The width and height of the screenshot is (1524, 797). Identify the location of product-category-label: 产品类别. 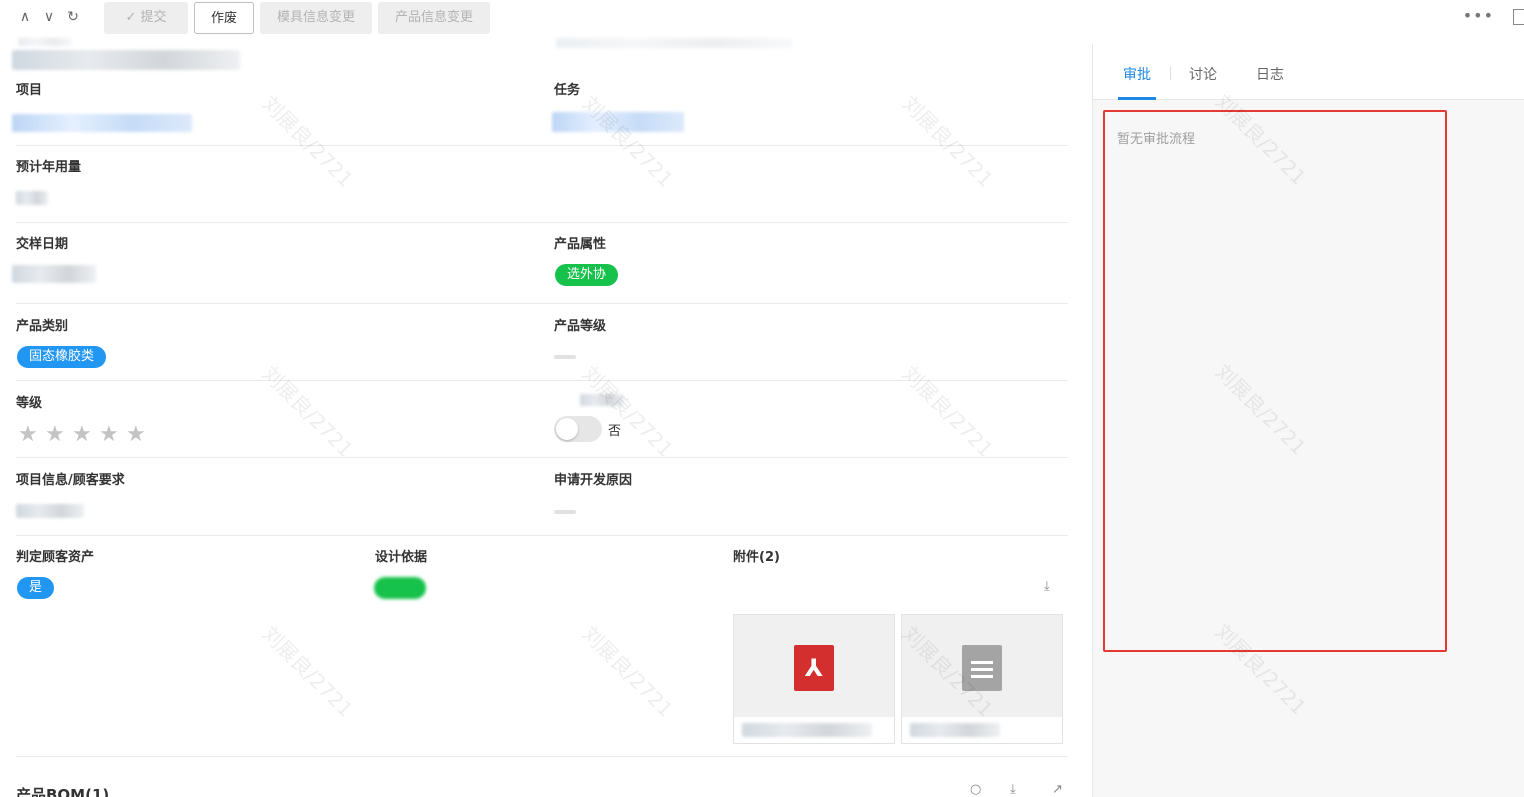
(42, 326).